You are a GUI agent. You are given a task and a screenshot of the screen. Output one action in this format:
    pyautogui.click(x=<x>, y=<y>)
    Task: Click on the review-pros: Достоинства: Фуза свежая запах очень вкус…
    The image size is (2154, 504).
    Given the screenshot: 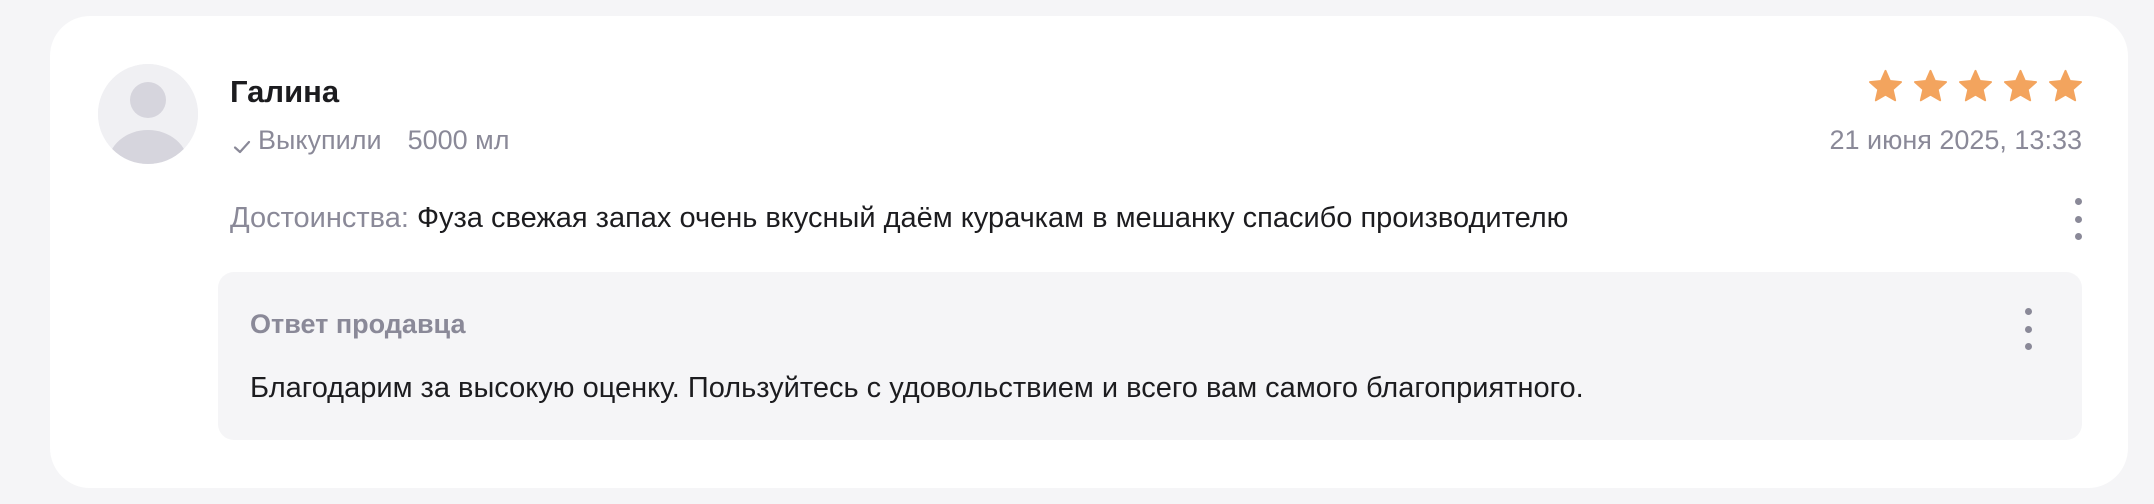 What is the action you would take?
    pyautogui.click(x=899, y=218)
    